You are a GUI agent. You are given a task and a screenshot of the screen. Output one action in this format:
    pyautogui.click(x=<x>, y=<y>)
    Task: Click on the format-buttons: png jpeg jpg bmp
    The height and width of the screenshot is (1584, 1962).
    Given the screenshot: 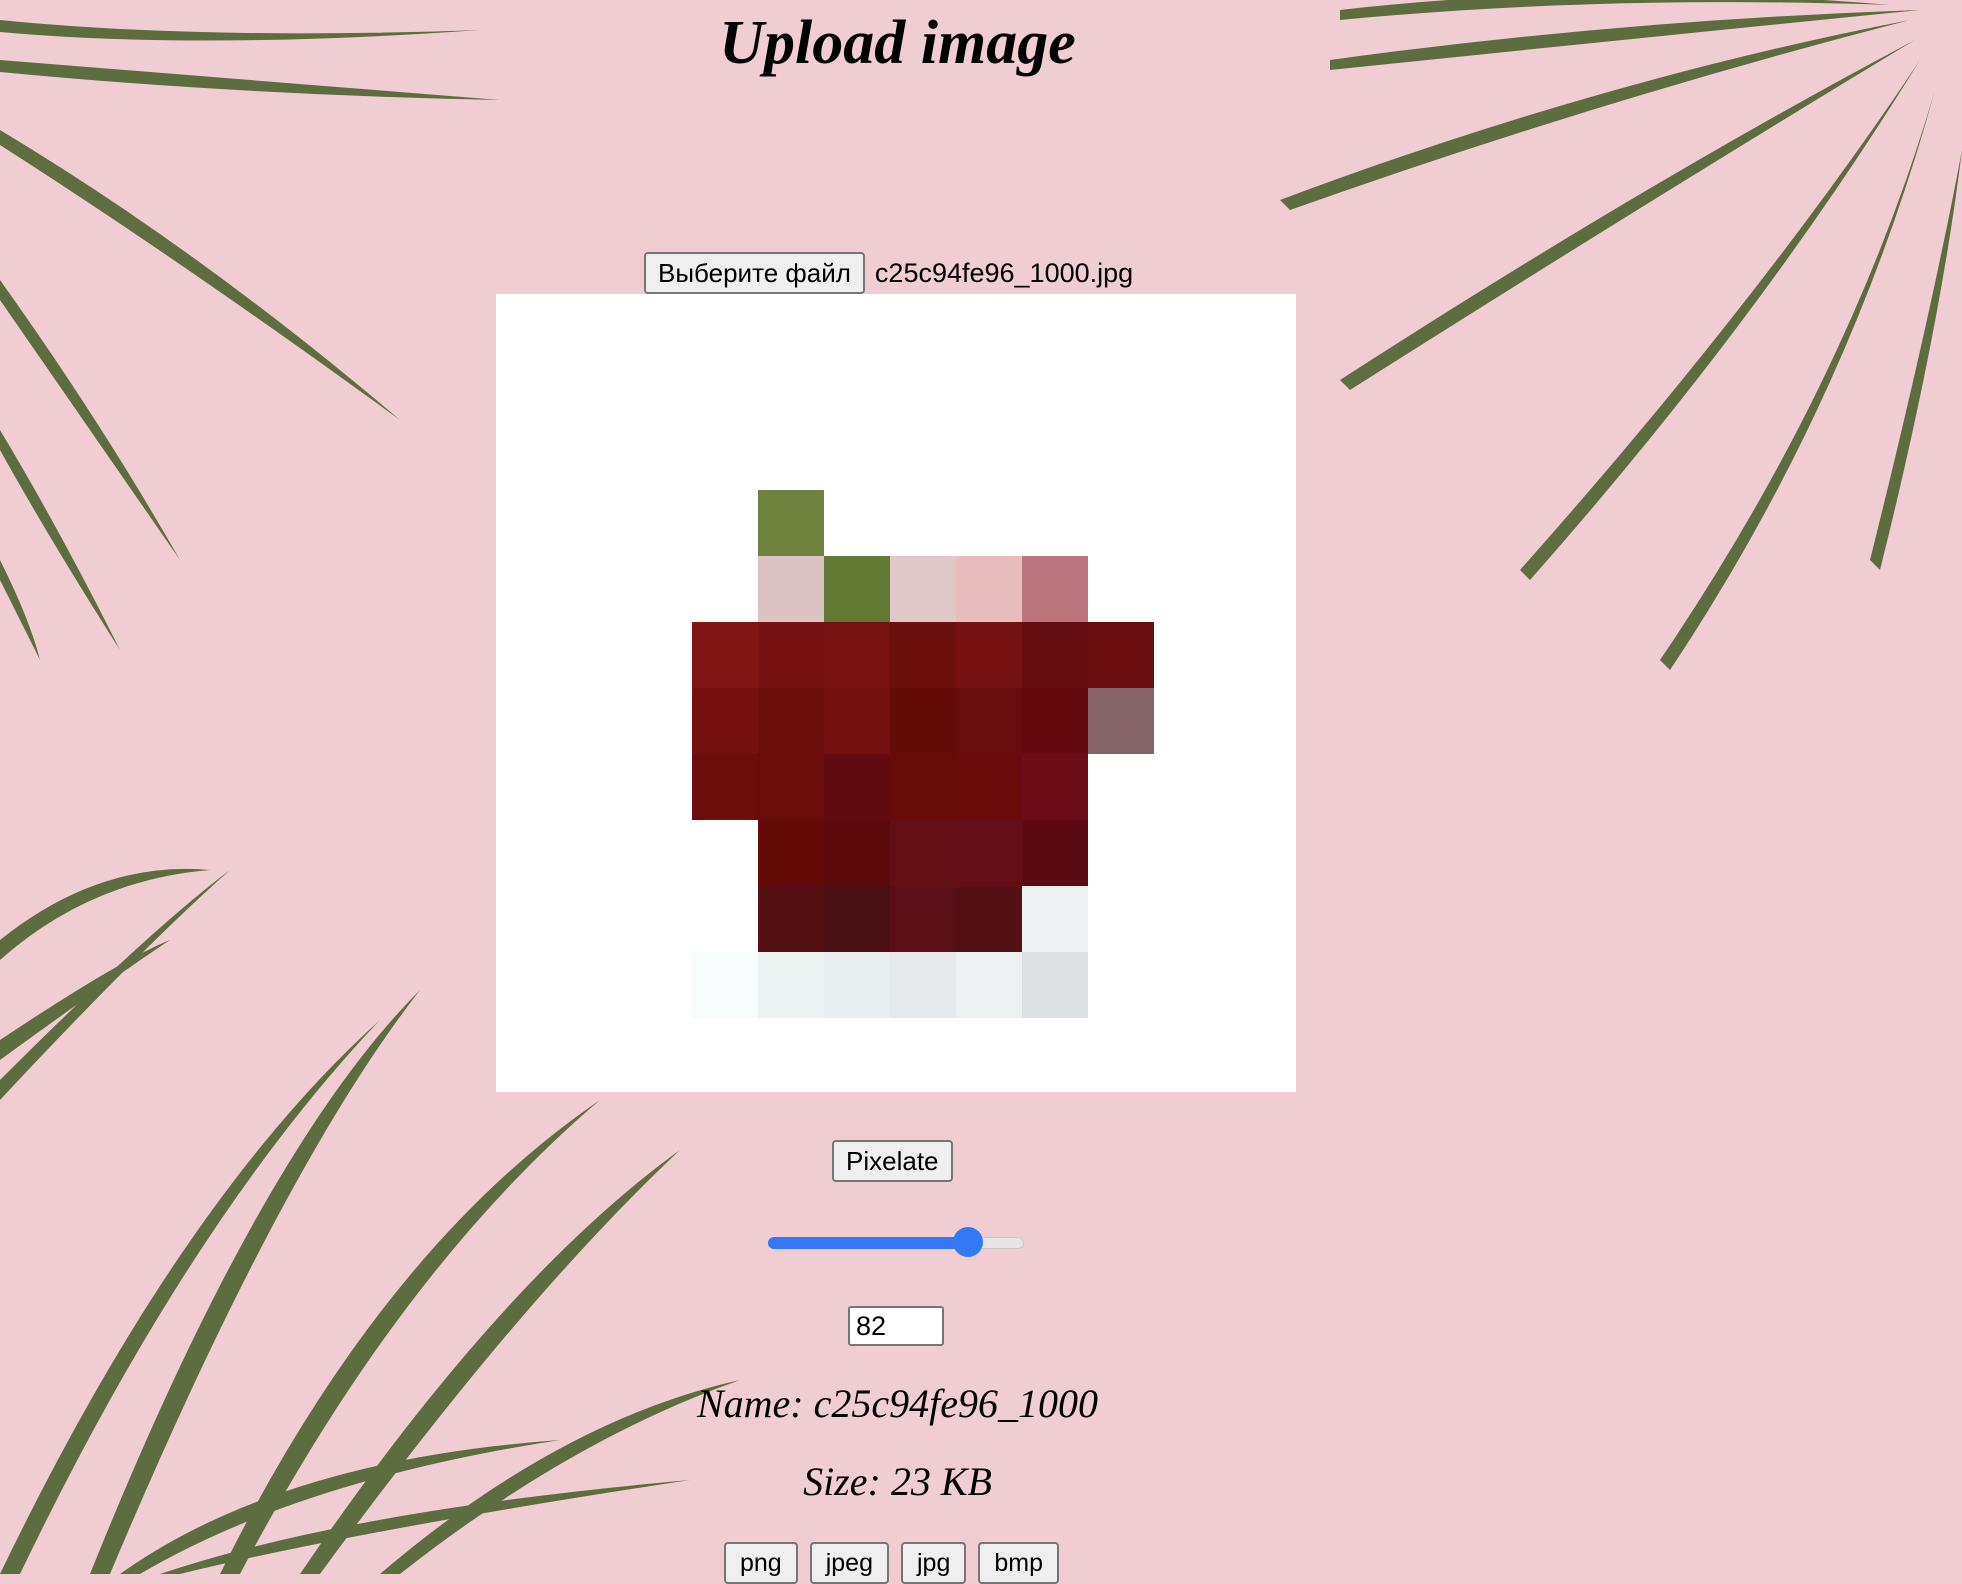 What is the action you would take?
    pyautogui.click(x=891, y=1563)
    